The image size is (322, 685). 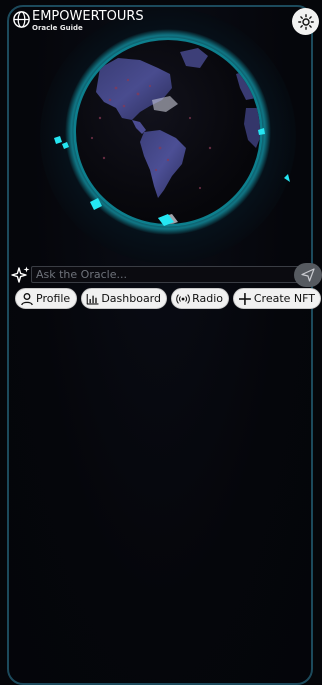 What do you see at coordinates (183, 298) in the screenshot?
I see `broadcast-icon` at bounding box center [183, 298].